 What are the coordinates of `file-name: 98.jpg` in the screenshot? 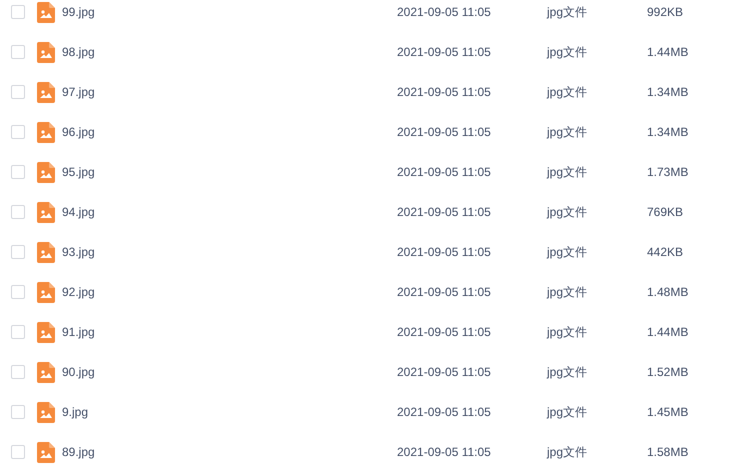 It's located at (229, 52).